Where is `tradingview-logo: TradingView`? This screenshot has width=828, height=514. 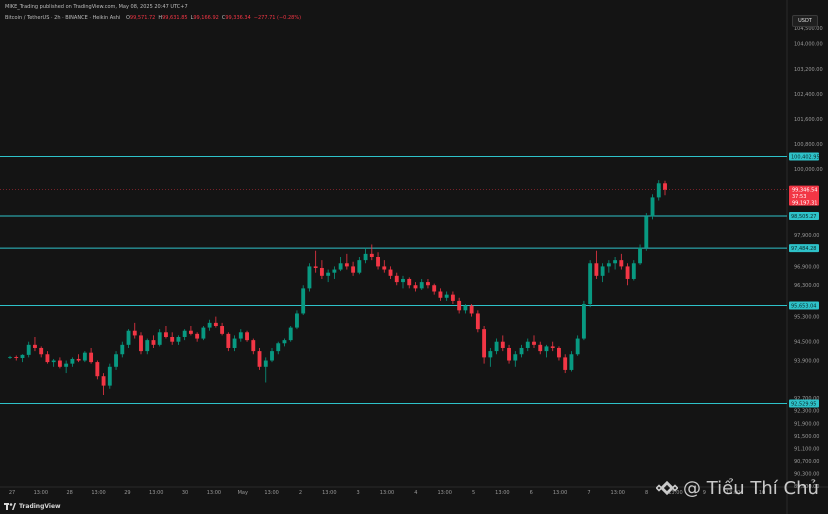 tradingview-logo: TradingView is located at coordinates (32, 506).